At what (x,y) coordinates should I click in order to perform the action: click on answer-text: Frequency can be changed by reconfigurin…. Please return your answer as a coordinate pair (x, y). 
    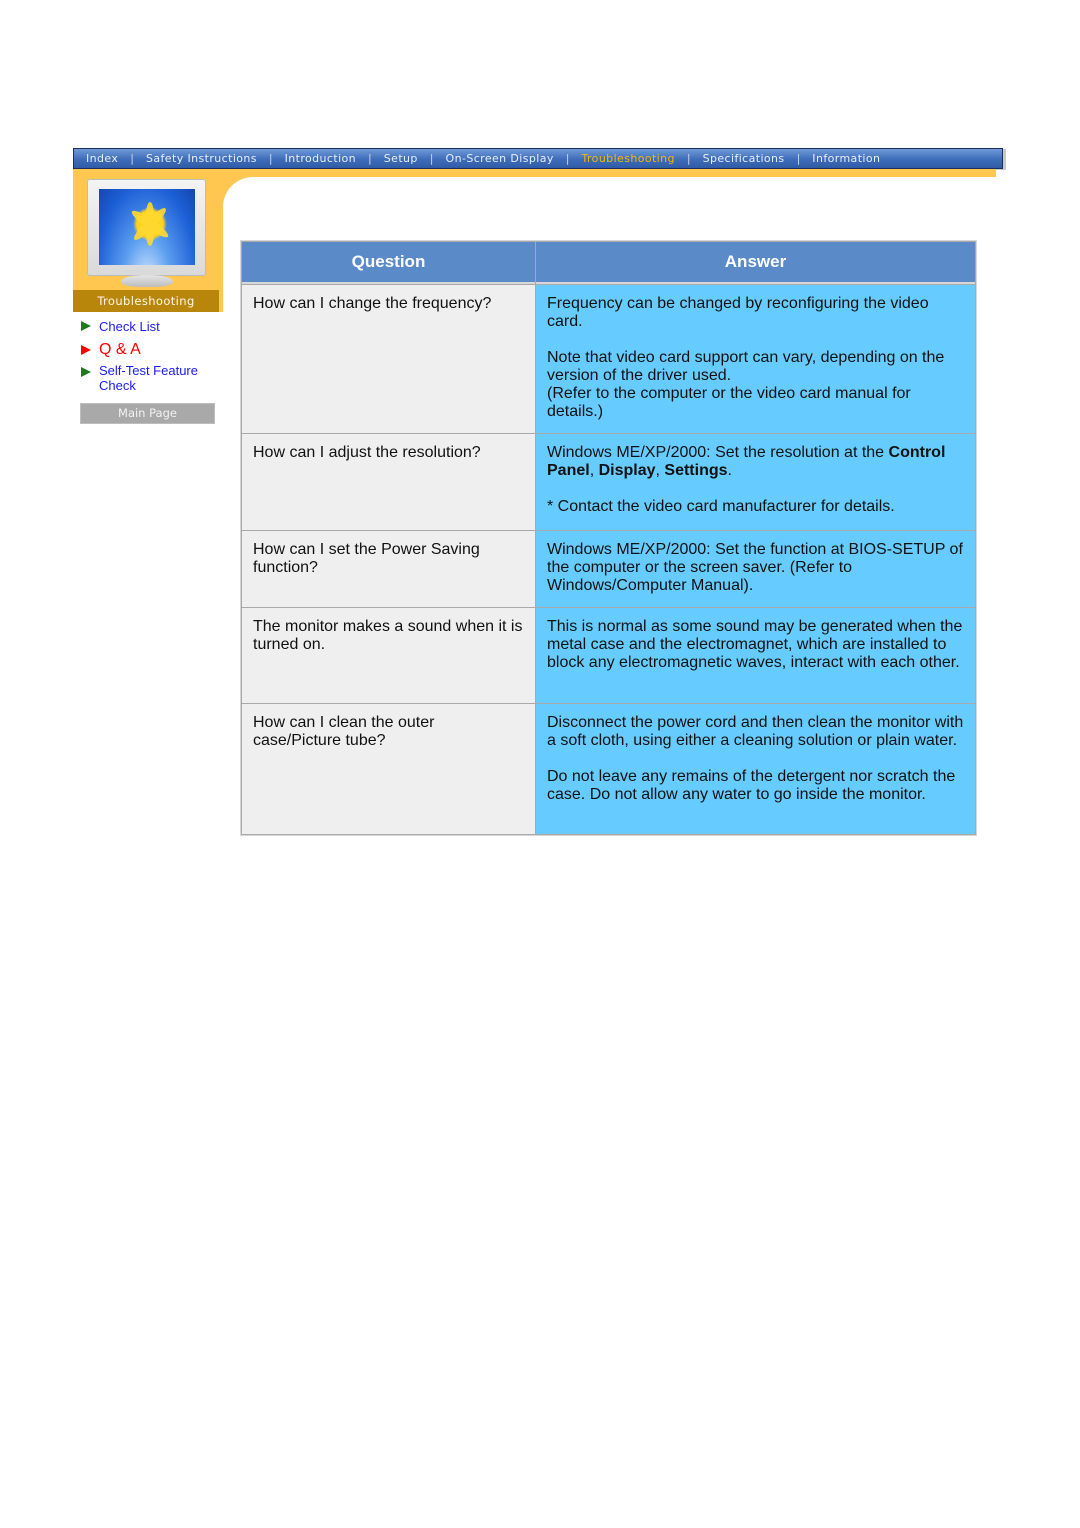
    Looking at the image, I should click on (738, 312).